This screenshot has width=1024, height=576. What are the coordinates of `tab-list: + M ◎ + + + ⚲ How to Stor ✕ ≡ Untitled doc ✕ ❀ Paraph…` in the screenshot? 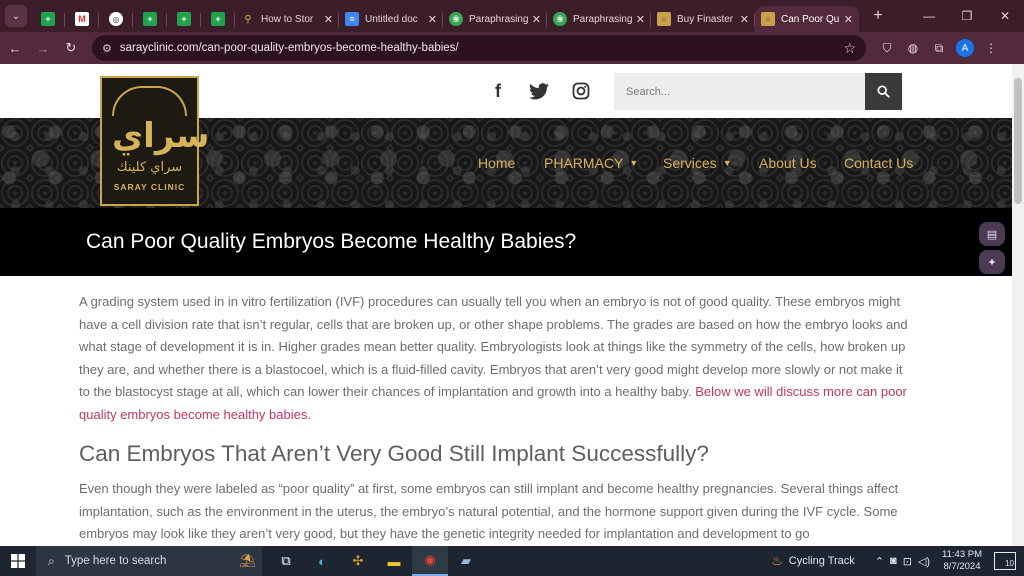 It's located at (445, 16).